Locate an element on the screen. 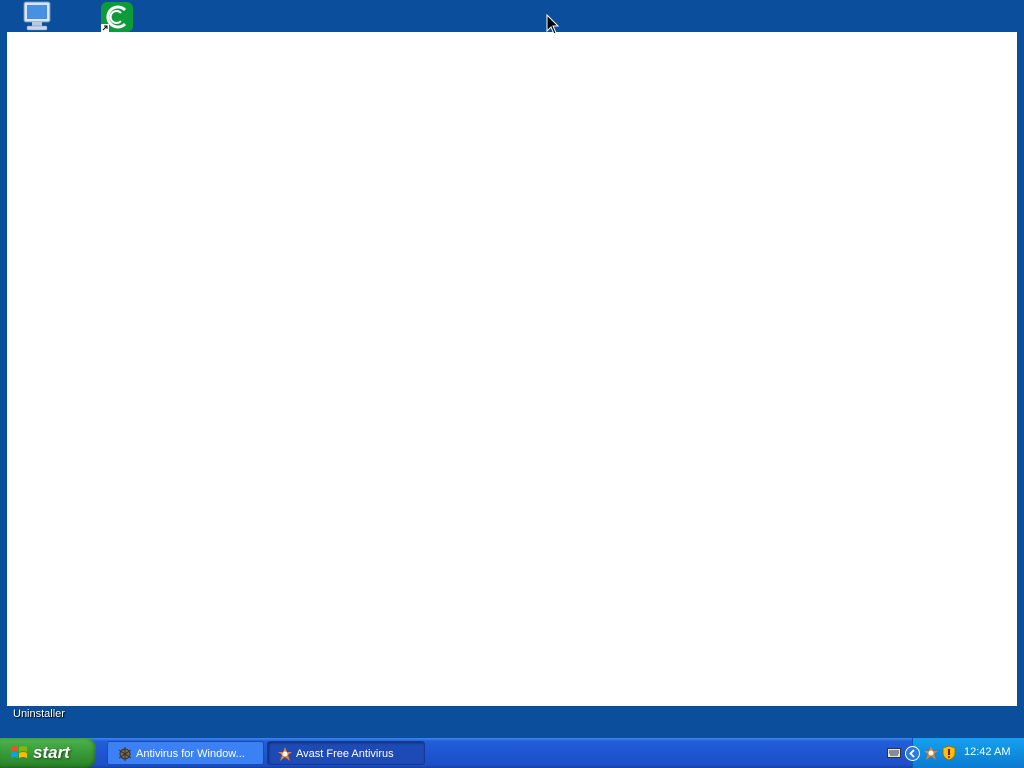  security-shield-icon is located at coordinates (949, 753).